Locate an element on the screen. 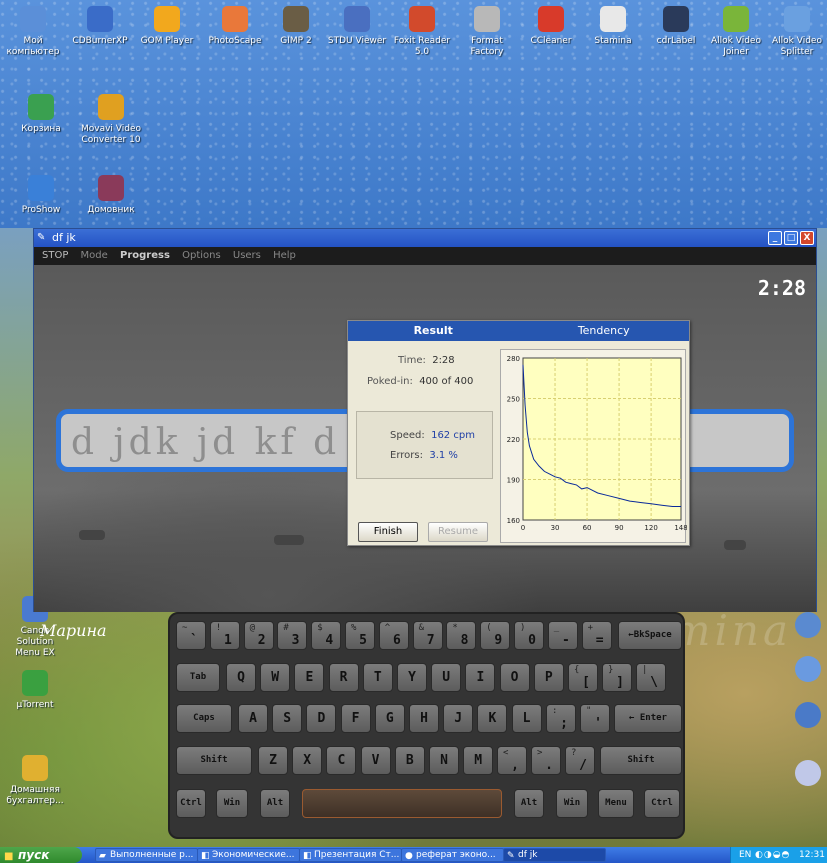 The image size is (827, 863). resume-button: Resume is located at coordinates (458, 532).